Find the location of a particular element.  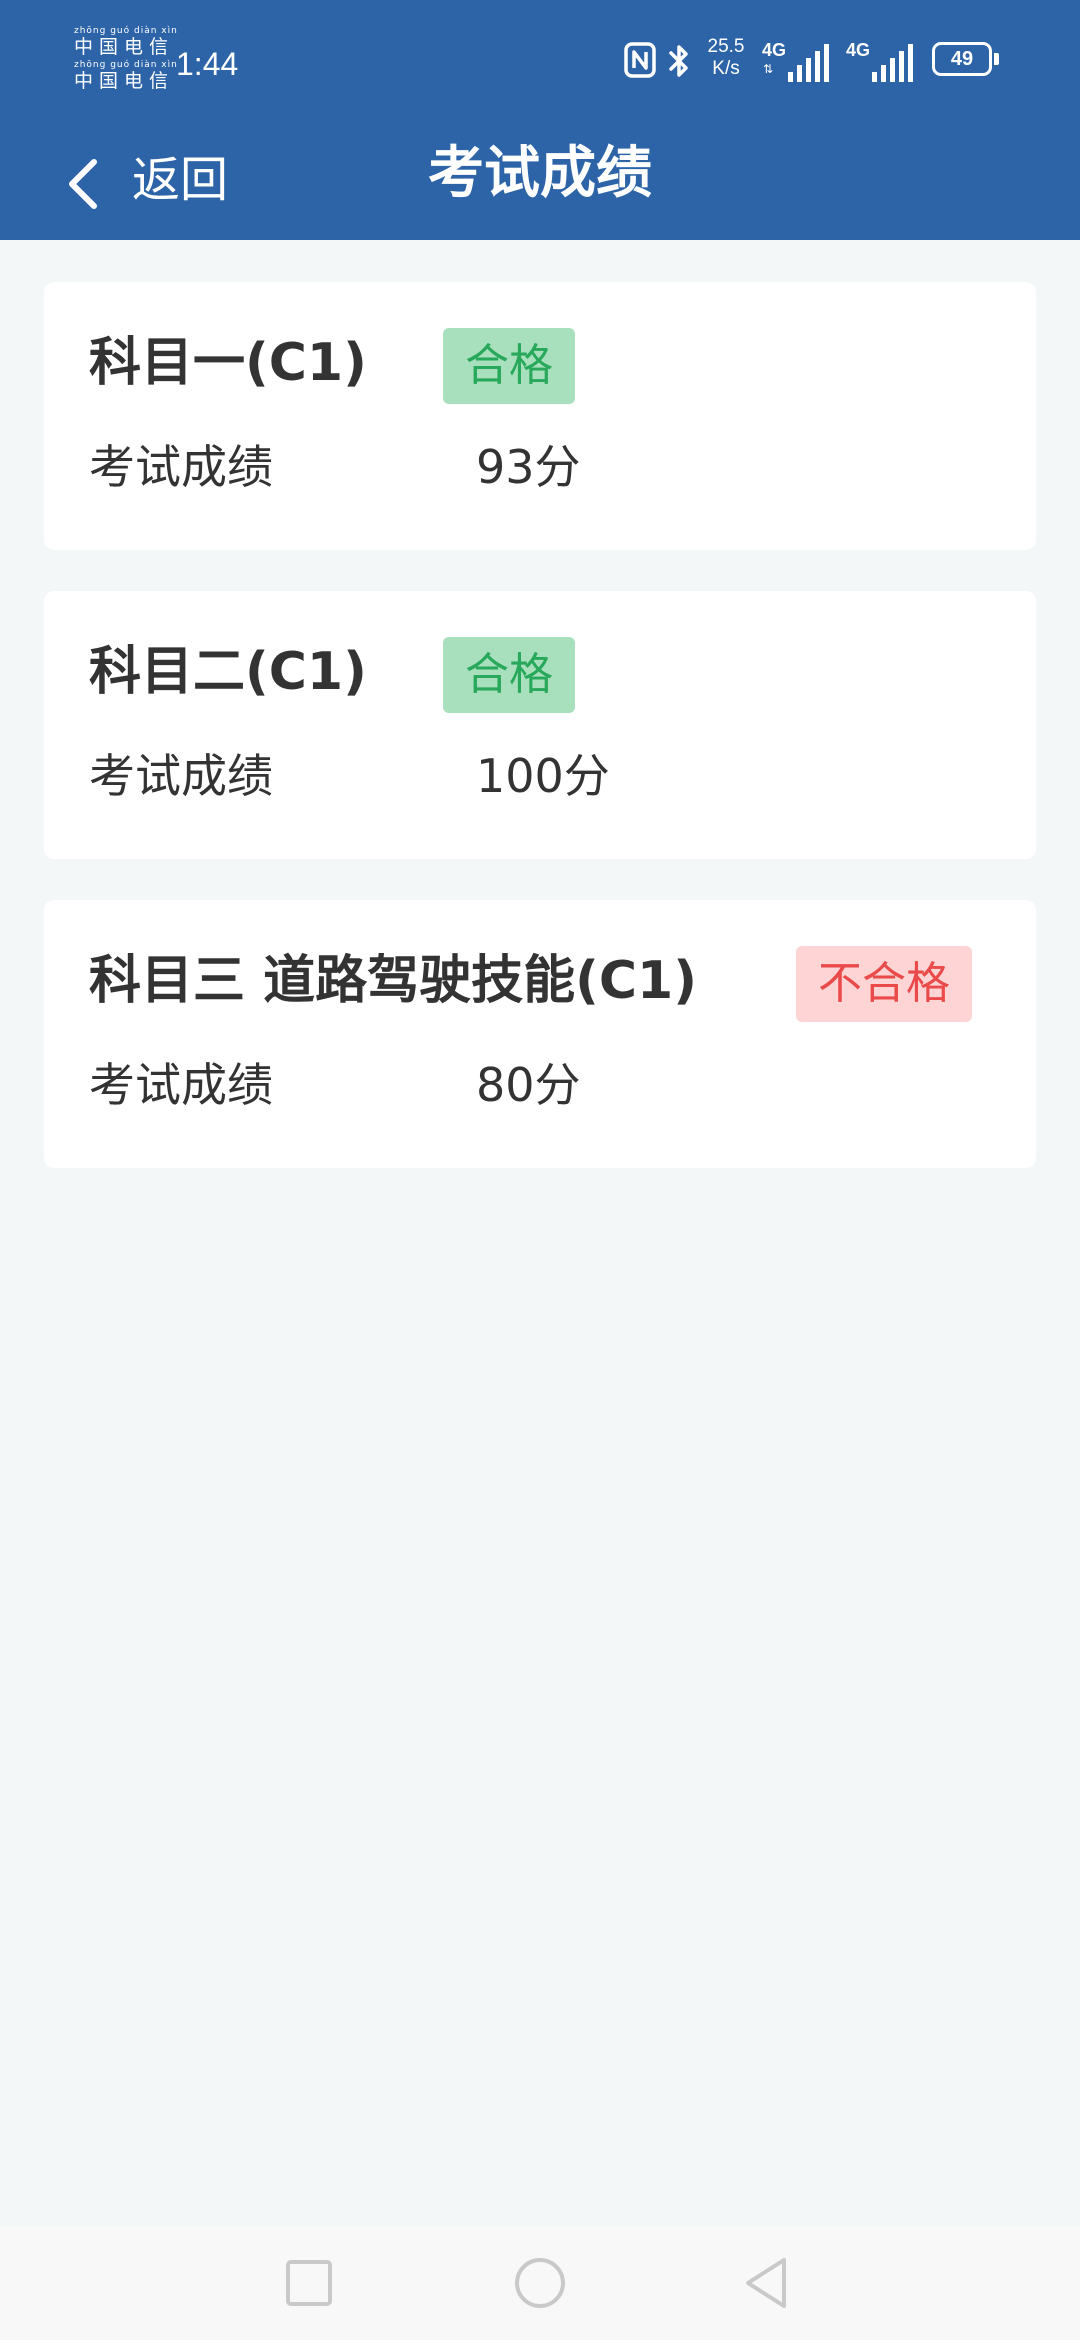

exam-result-card: 科目三 道路驾驶技能(C1) 不合格 考试成绩 80分 is located at coordinates (540, 1034).